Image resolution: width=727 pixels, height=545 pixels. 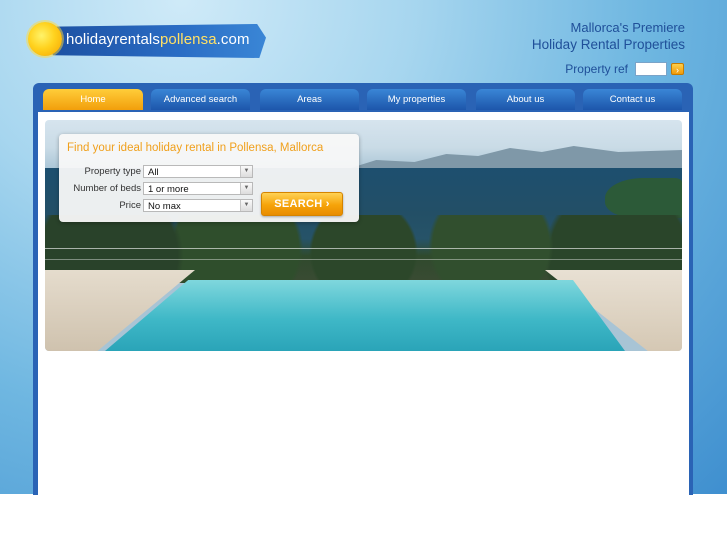 I want to click on price-label: Price, so click(x=130, y=205).